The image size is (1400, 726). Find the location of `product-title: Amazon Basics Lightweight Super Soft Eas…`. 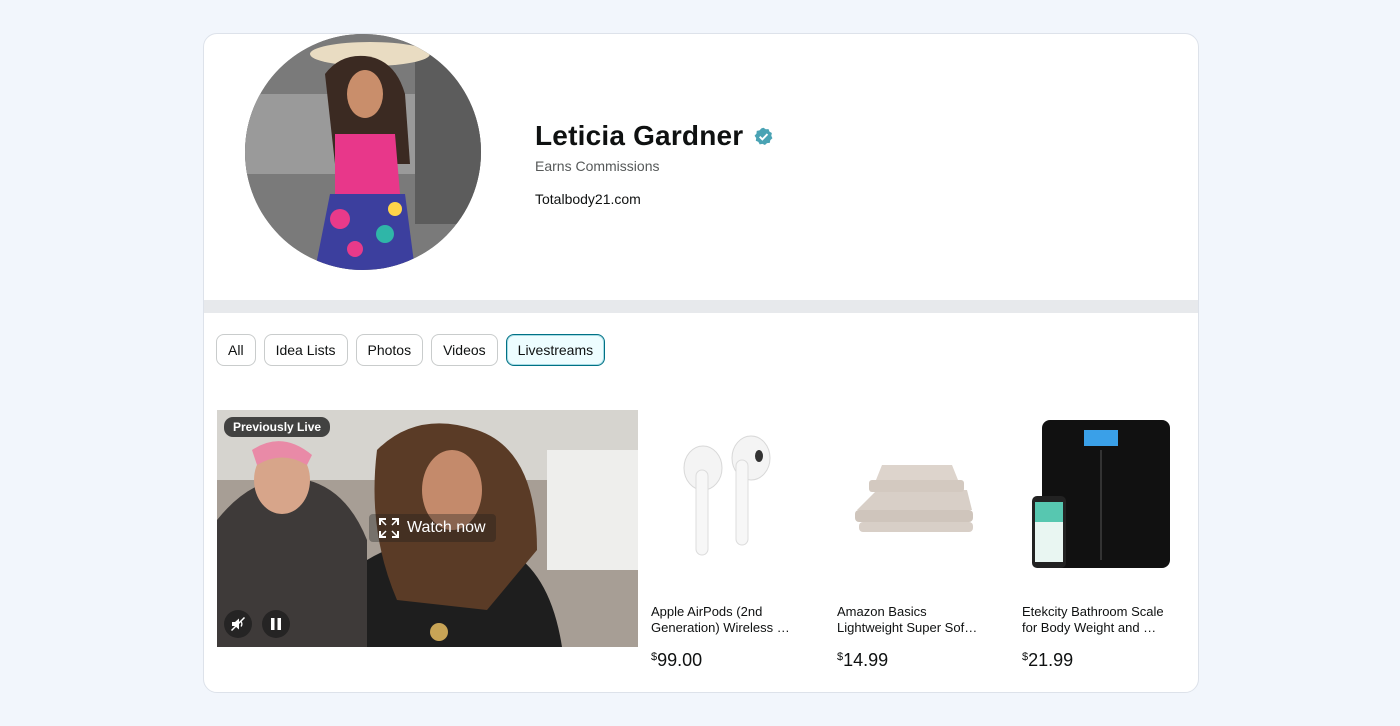

product-title: Amazon Basics Lightweight Super Soft Eas… is located at coordinates (908, 620).